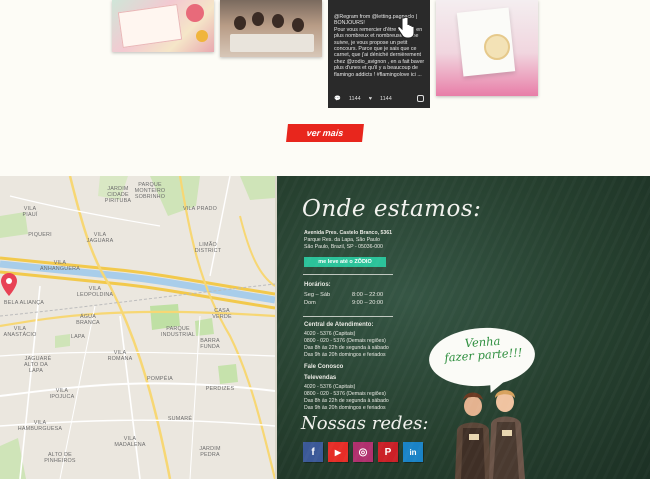 The image size is (650, 479). I want to click on speech-bubble, so click(482, 357).